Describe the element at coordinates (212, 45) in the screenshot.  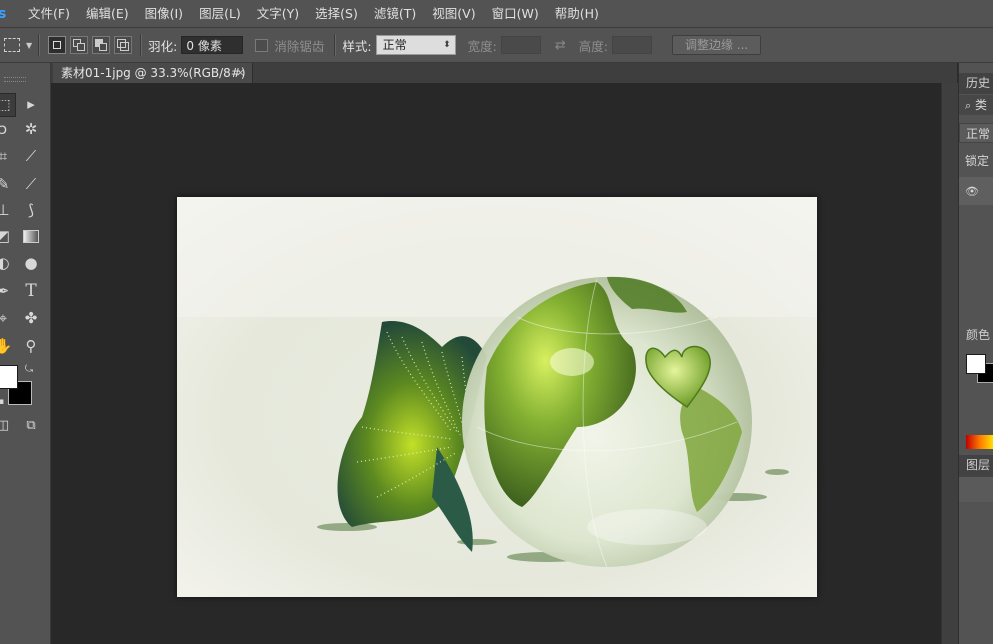
I see `feather-input: 0 像素` at that location.